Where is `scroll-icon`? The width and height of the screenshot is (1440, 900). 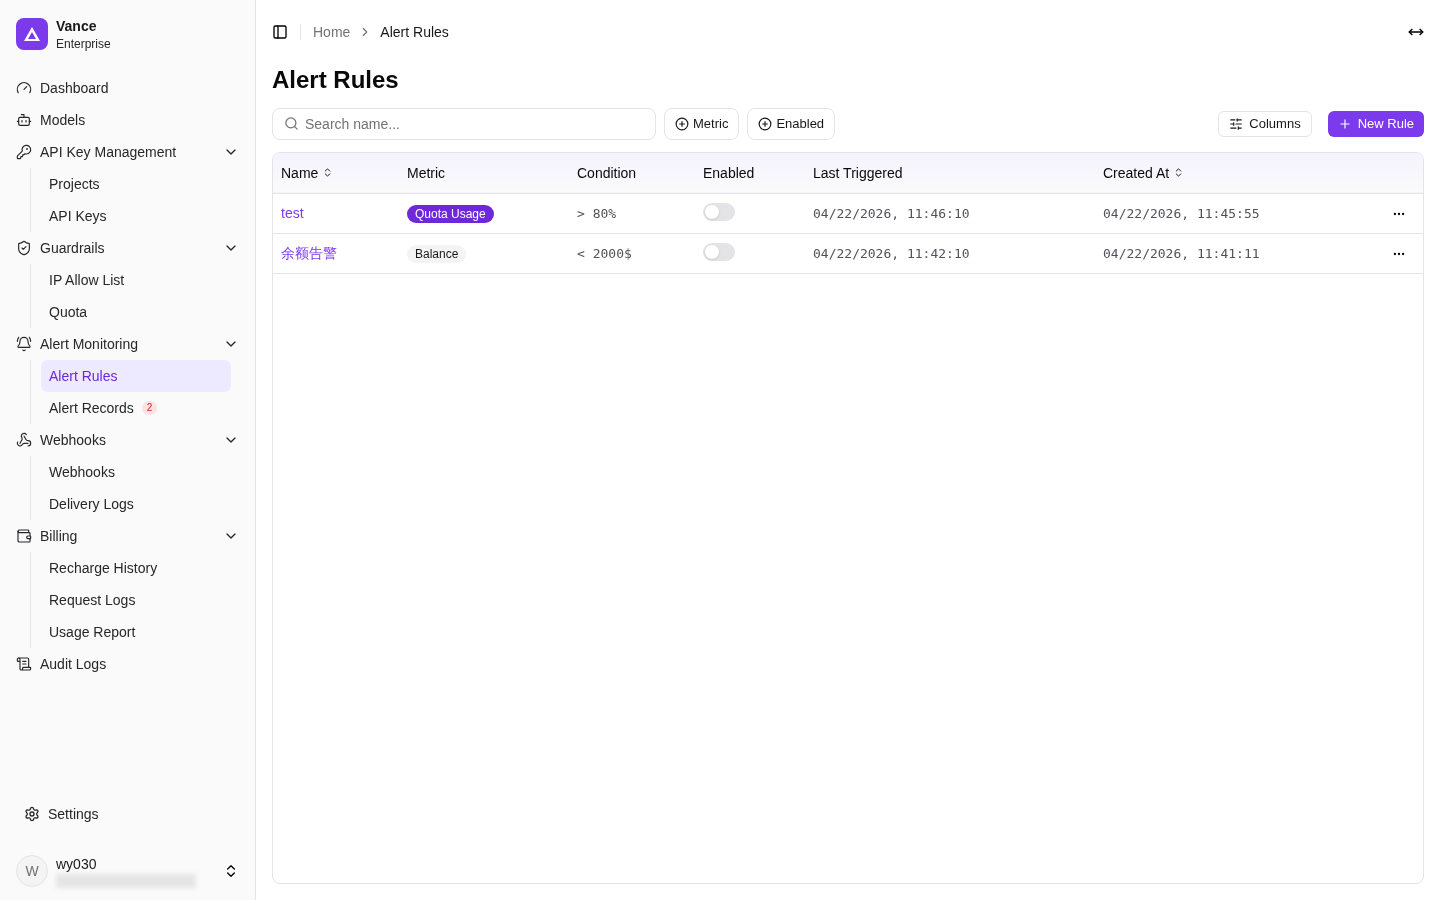 scroll-icon is located at coordinates (24, 664).